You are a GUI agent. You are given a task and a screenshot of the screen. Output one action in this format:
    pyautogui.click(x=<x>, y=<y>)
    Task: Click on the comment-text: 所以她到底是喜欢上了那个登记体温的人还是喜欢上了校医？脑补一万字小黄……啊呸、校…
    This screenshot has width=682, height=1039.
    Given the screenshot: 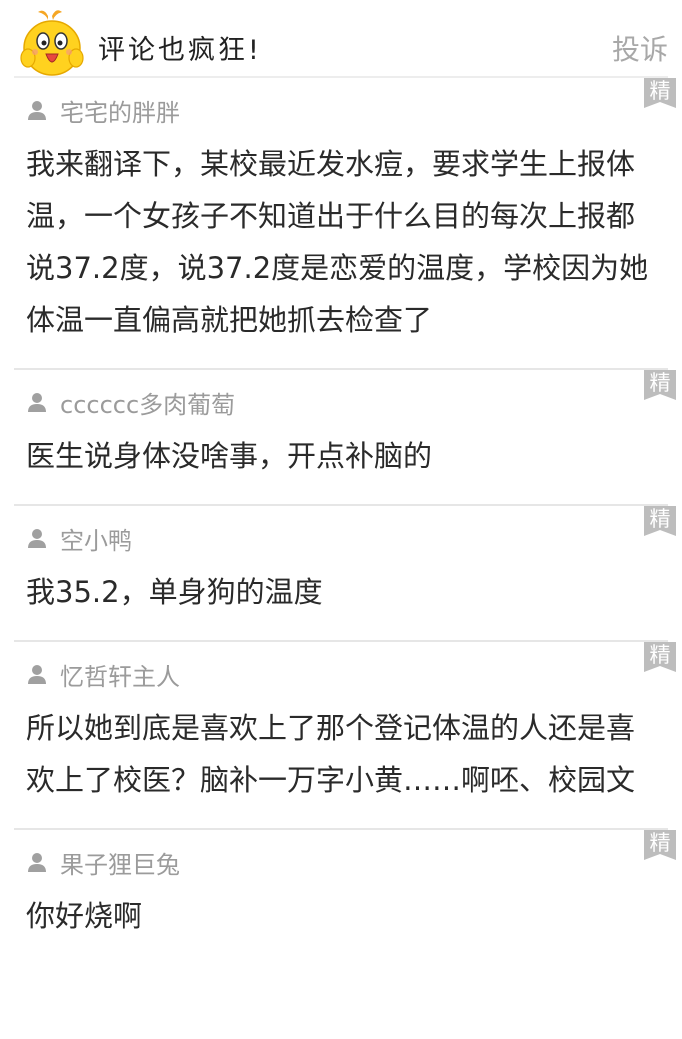 What is the action you would take?
    pyautogui.click(x=331, y=754)
    